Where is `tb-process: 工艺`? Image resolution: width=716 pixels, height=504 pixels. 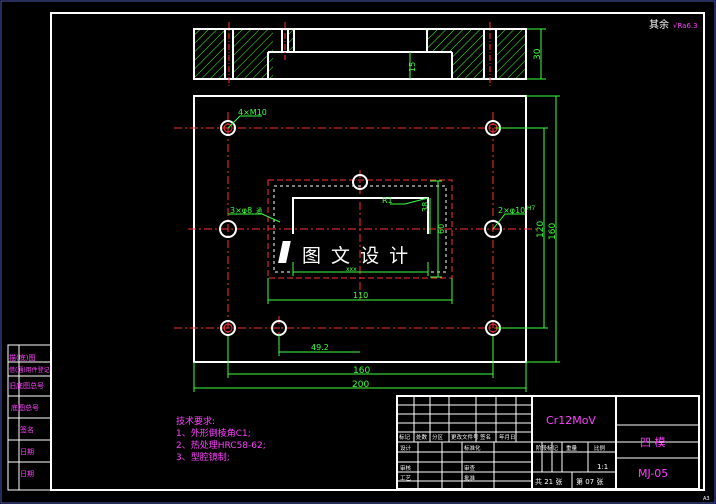
tb-process: 工艺 is located at coordinates (406, 478).